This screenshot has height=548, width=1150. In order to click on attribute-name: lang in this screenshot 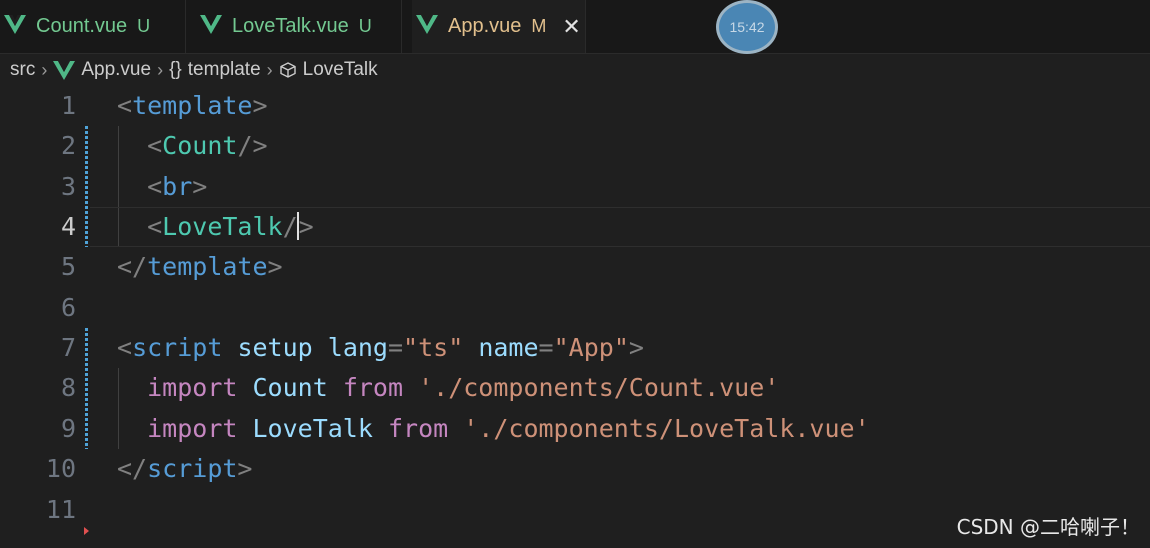, I will do `click(357, 347)`.